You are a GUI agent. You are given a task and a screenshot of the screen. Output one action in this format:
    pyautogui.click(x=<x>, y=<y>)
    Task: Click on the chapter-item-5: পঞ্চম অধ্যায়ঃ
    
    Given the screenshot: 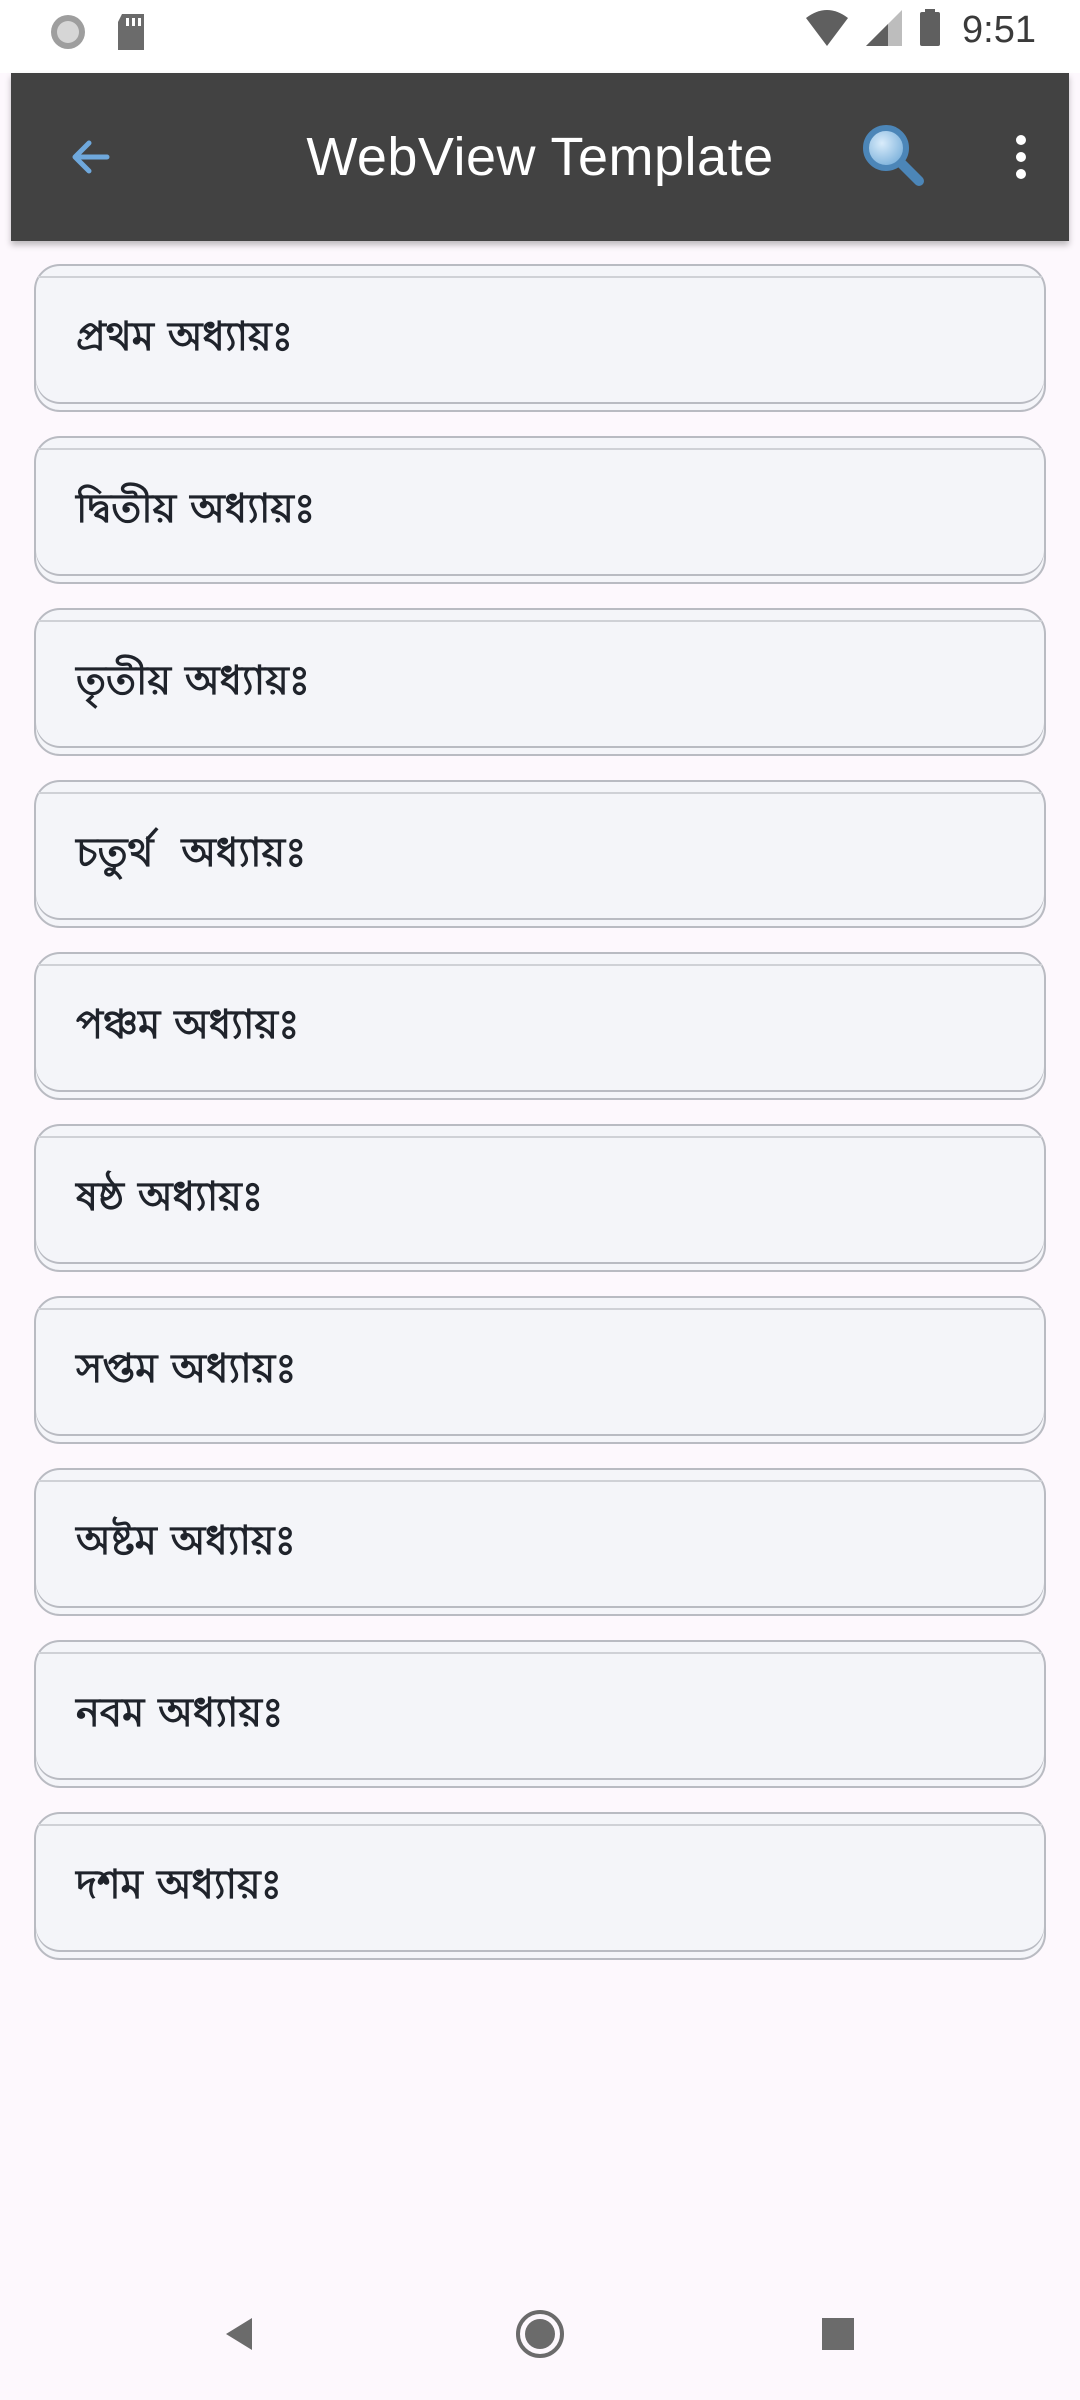 What is the action you would take?
    pyautogui.click(x=540, y=1026)
    